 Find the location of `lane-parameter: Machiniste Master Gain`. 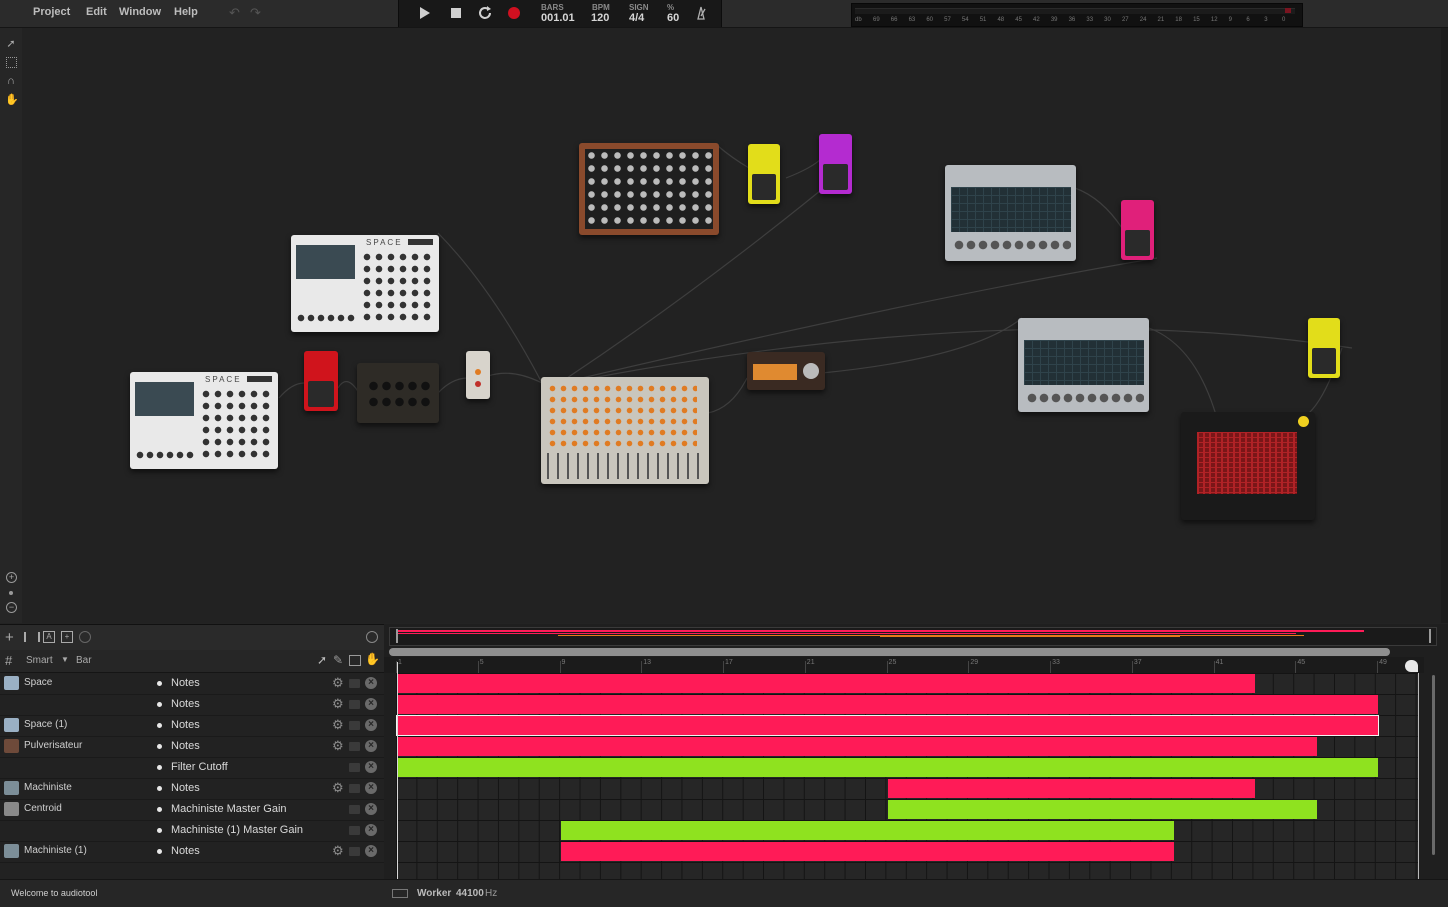

lane-parameter: Machiniste Master Gain is located at coordinates (229, 809).